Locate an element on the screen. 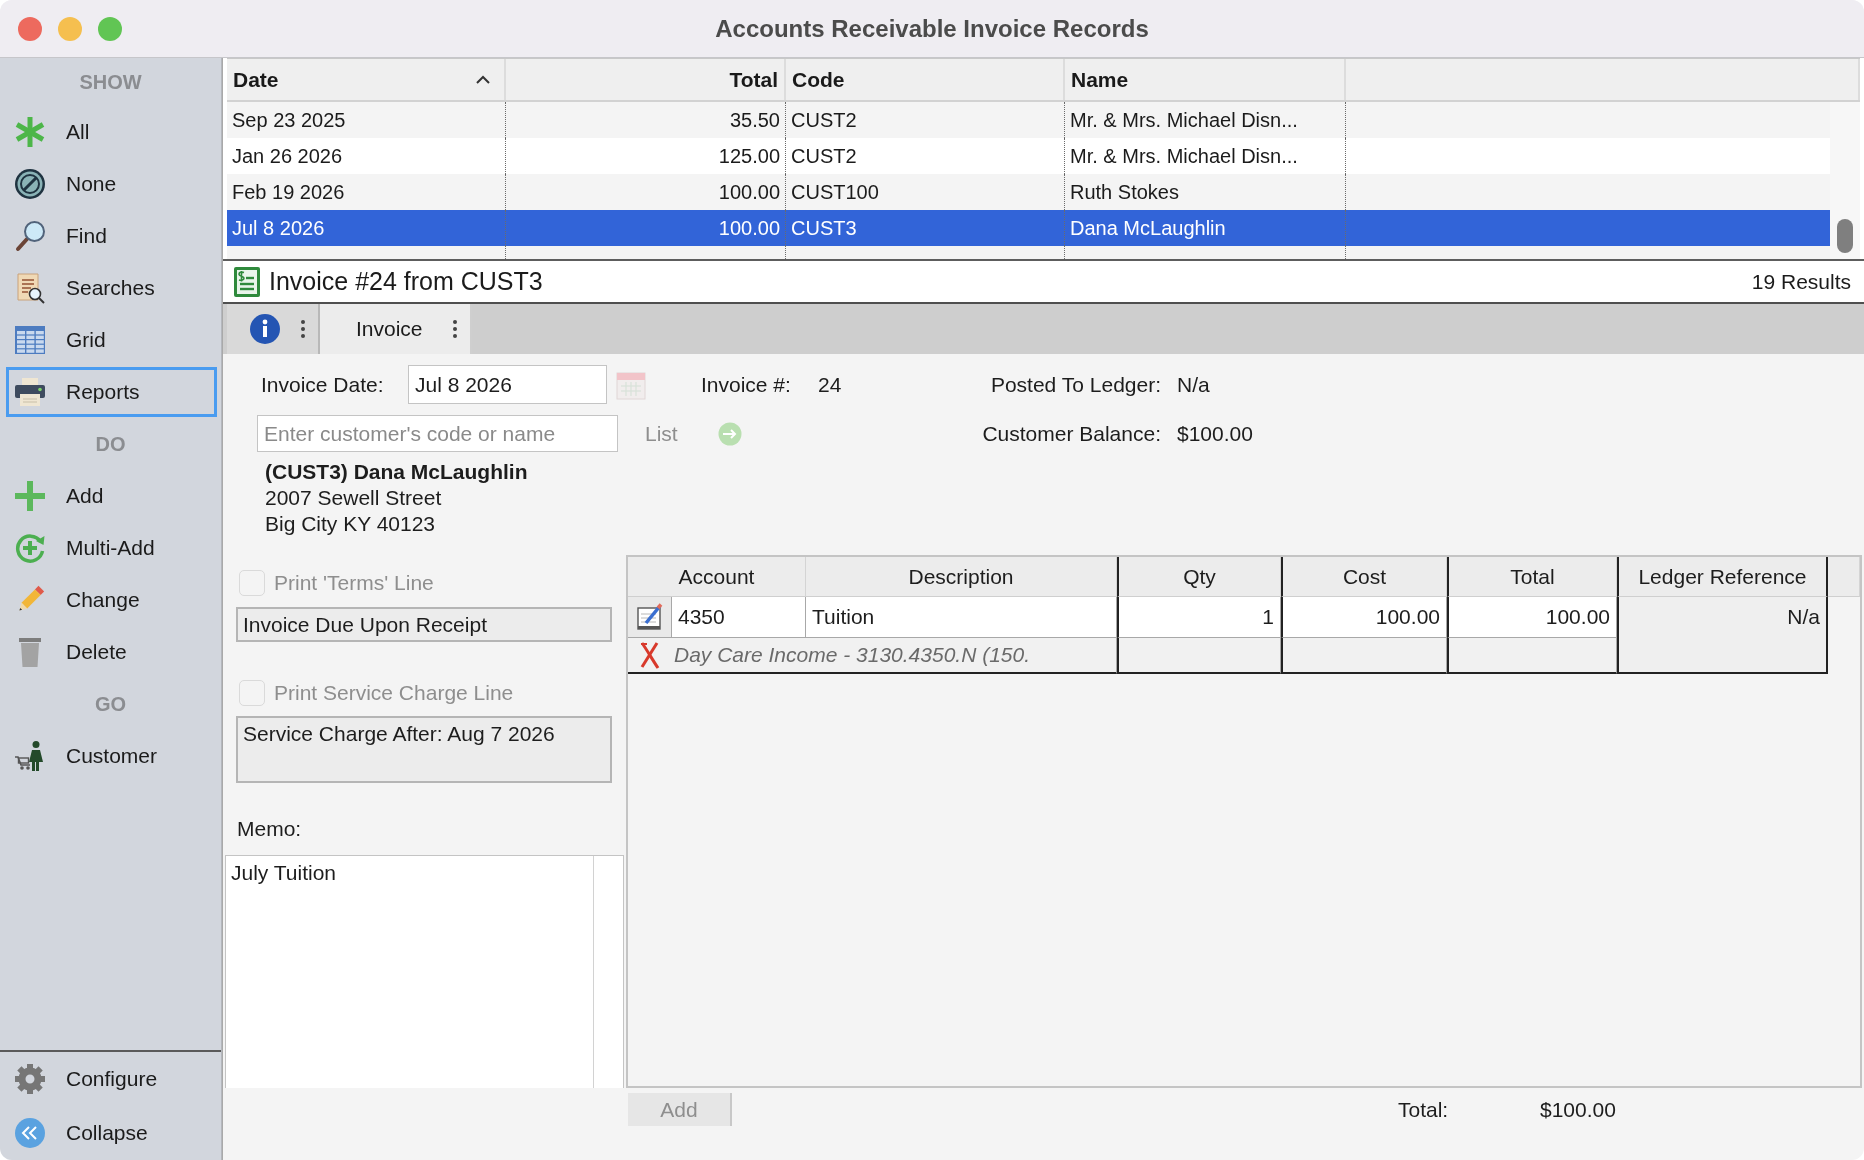 The image size is (1864, 1160). sidebar-item: Delete is located at coordinates (111, 652).